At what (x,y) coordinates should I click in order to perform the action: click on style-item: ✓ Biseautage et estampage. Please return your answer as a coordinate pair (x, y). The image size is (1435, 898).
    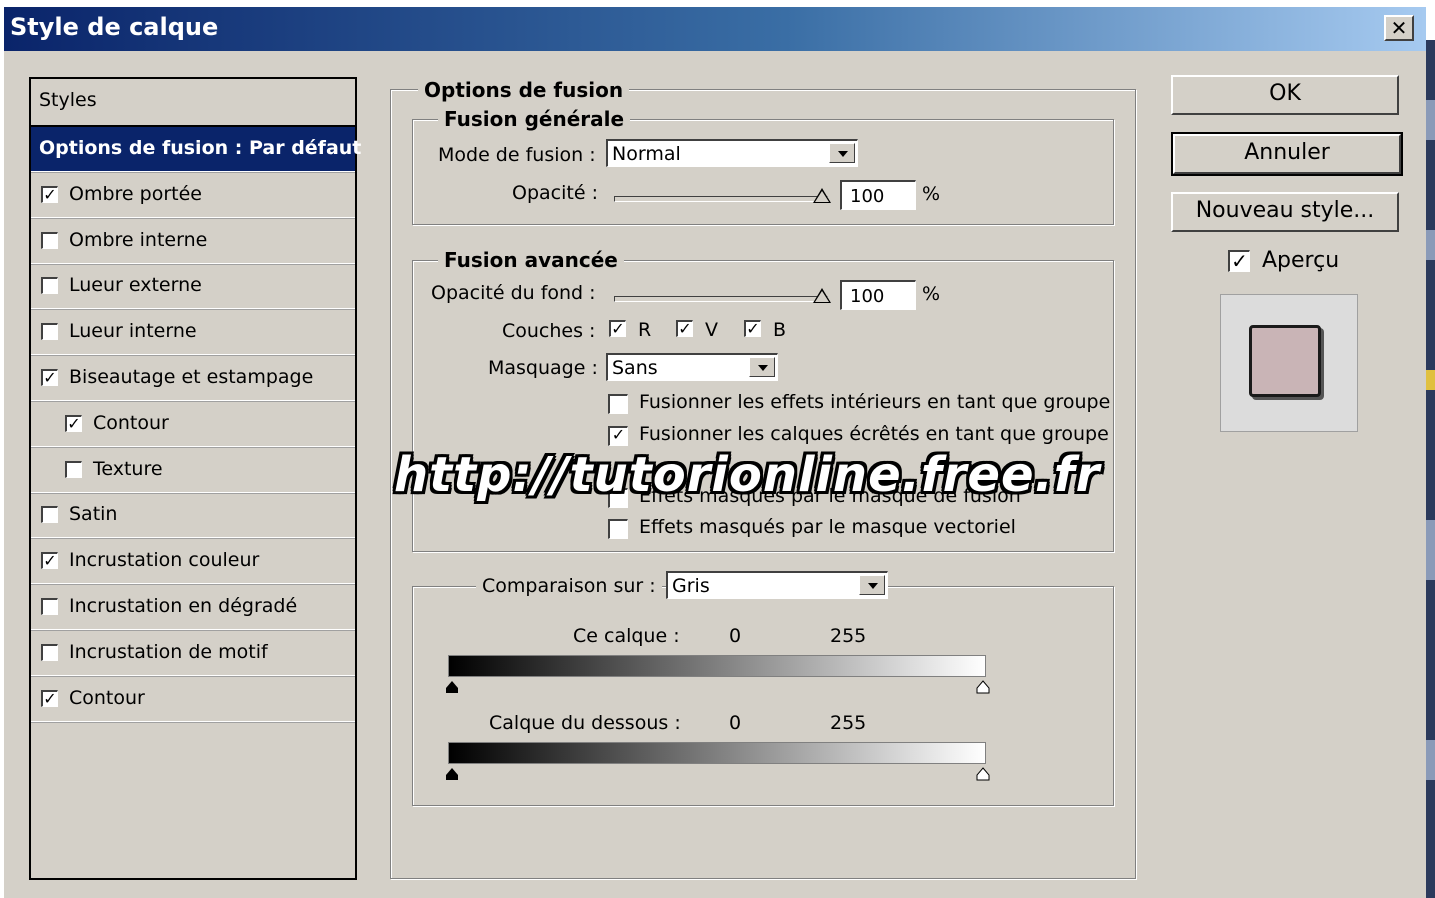
    Looking at the image, I should click on (193, 378).